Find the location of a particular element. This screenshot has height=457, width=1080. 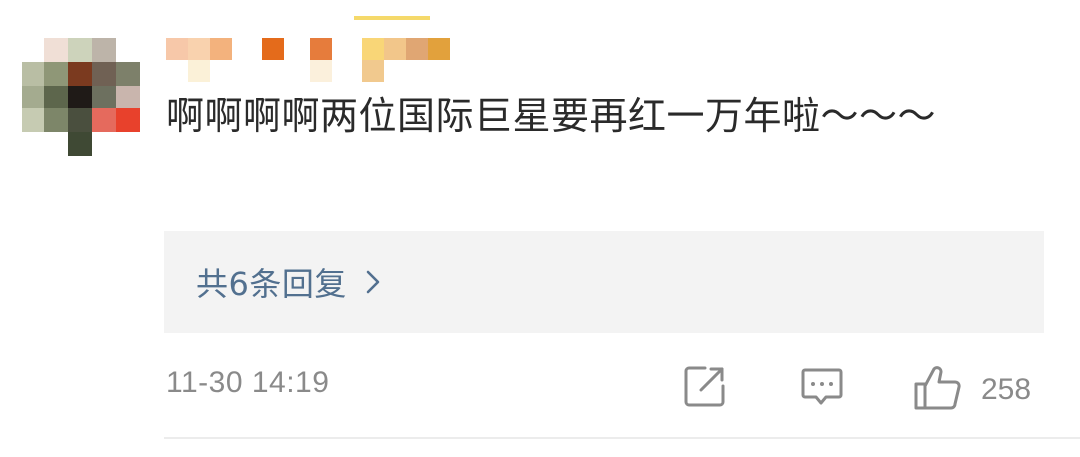

avatar is located at coordinates (83, 99).